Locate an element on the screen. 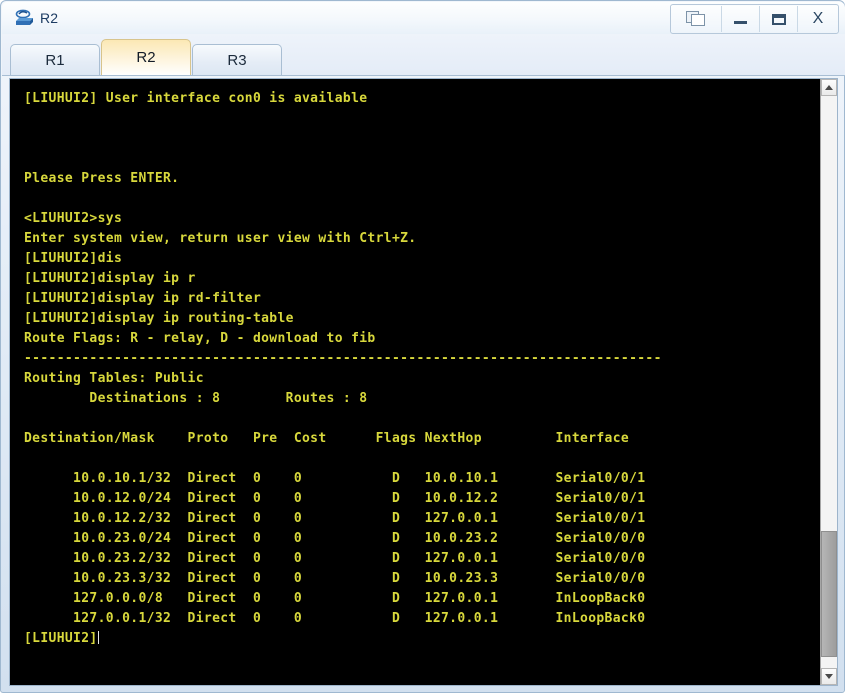 This screenshot has width=845, height=693. scroll-down-button is located at coordinates (829, 676).